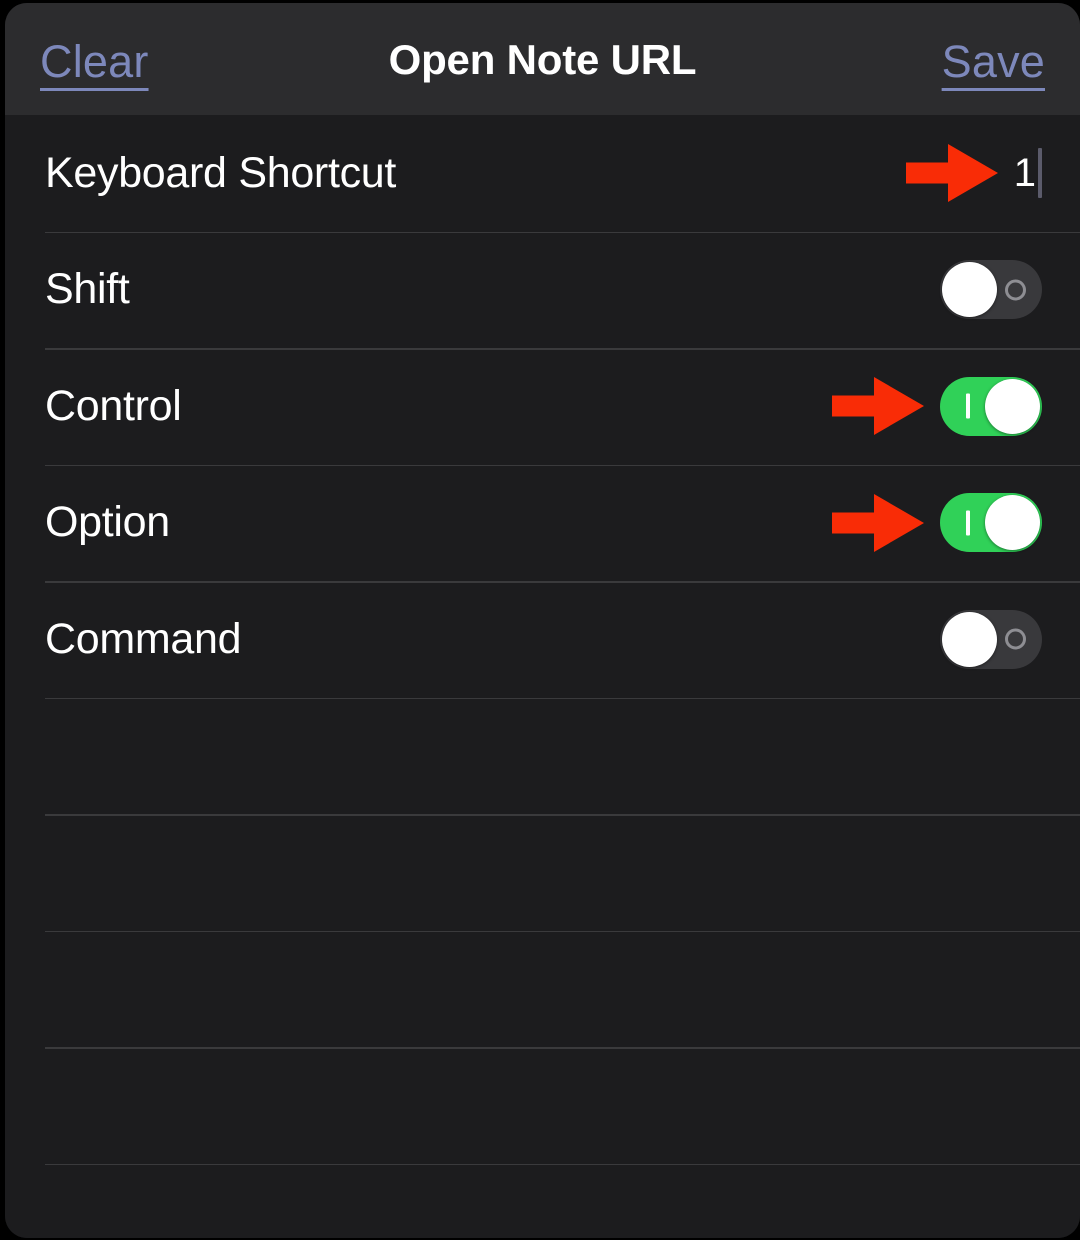 This screenshot has height=1240, width=1080. I want to click on shift-toggle, so click(991, 290).